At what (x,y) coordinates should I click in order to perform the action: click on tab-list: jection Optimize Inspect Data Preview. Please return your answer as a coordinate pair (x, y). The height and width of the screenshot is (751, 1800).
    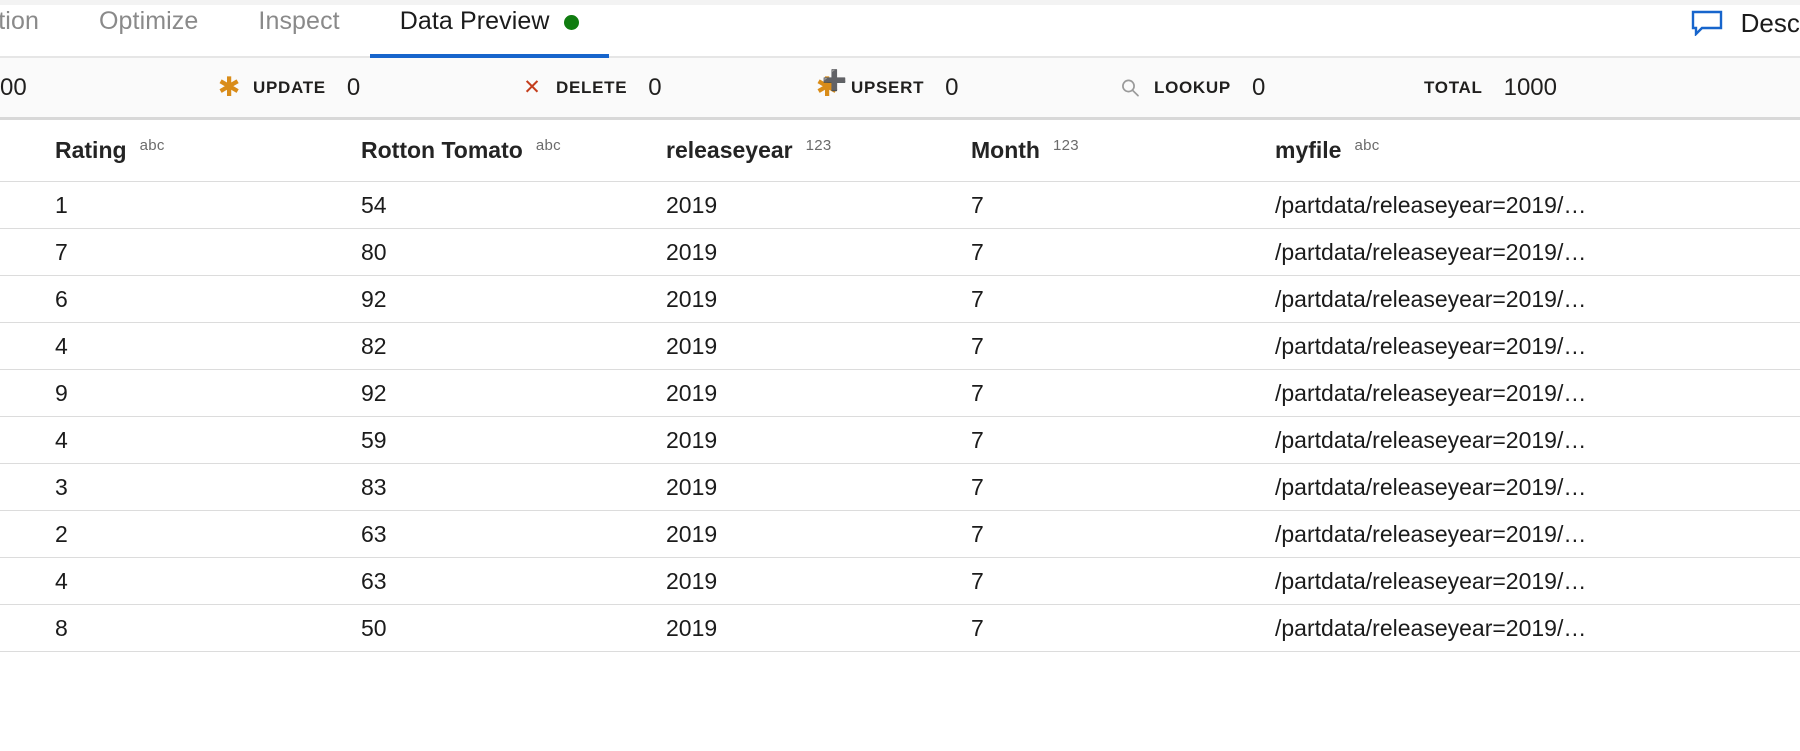
    Looking at the image, I should click on (304, 29).